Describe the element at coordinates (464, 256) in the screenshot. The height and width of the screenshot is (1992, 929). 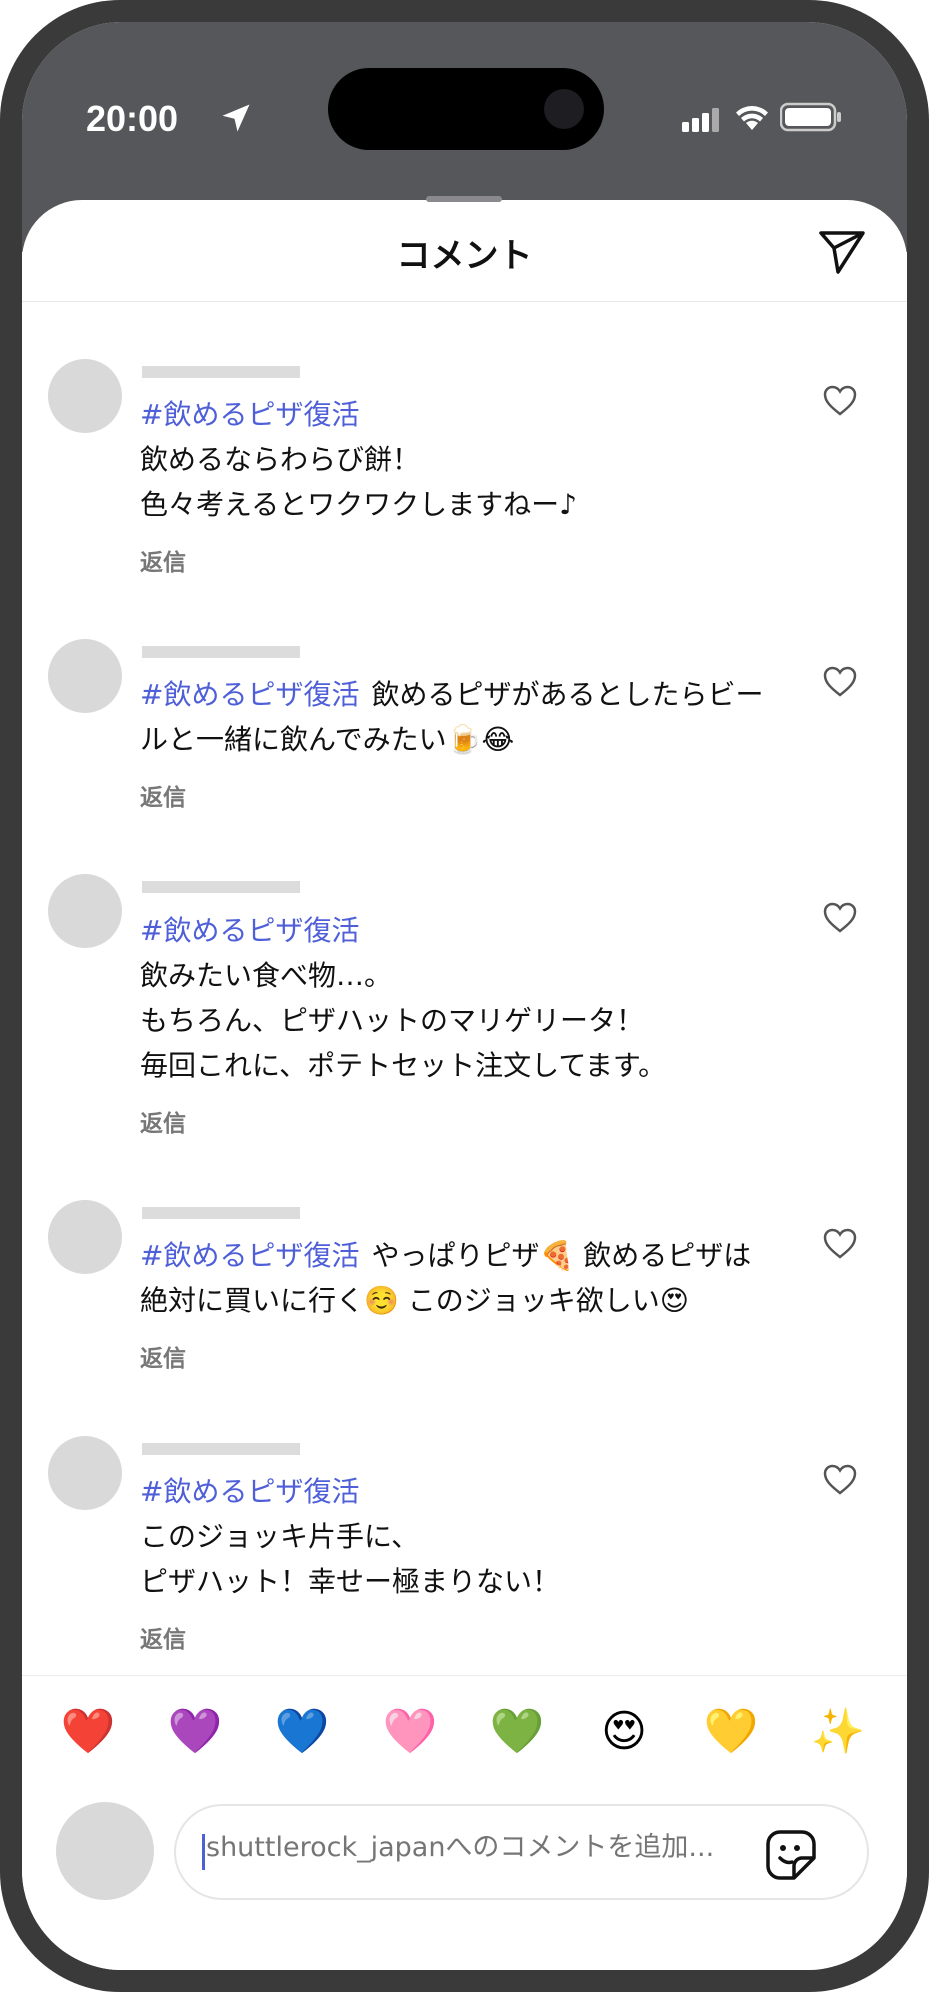
I see `page-title: コメント` at that location.